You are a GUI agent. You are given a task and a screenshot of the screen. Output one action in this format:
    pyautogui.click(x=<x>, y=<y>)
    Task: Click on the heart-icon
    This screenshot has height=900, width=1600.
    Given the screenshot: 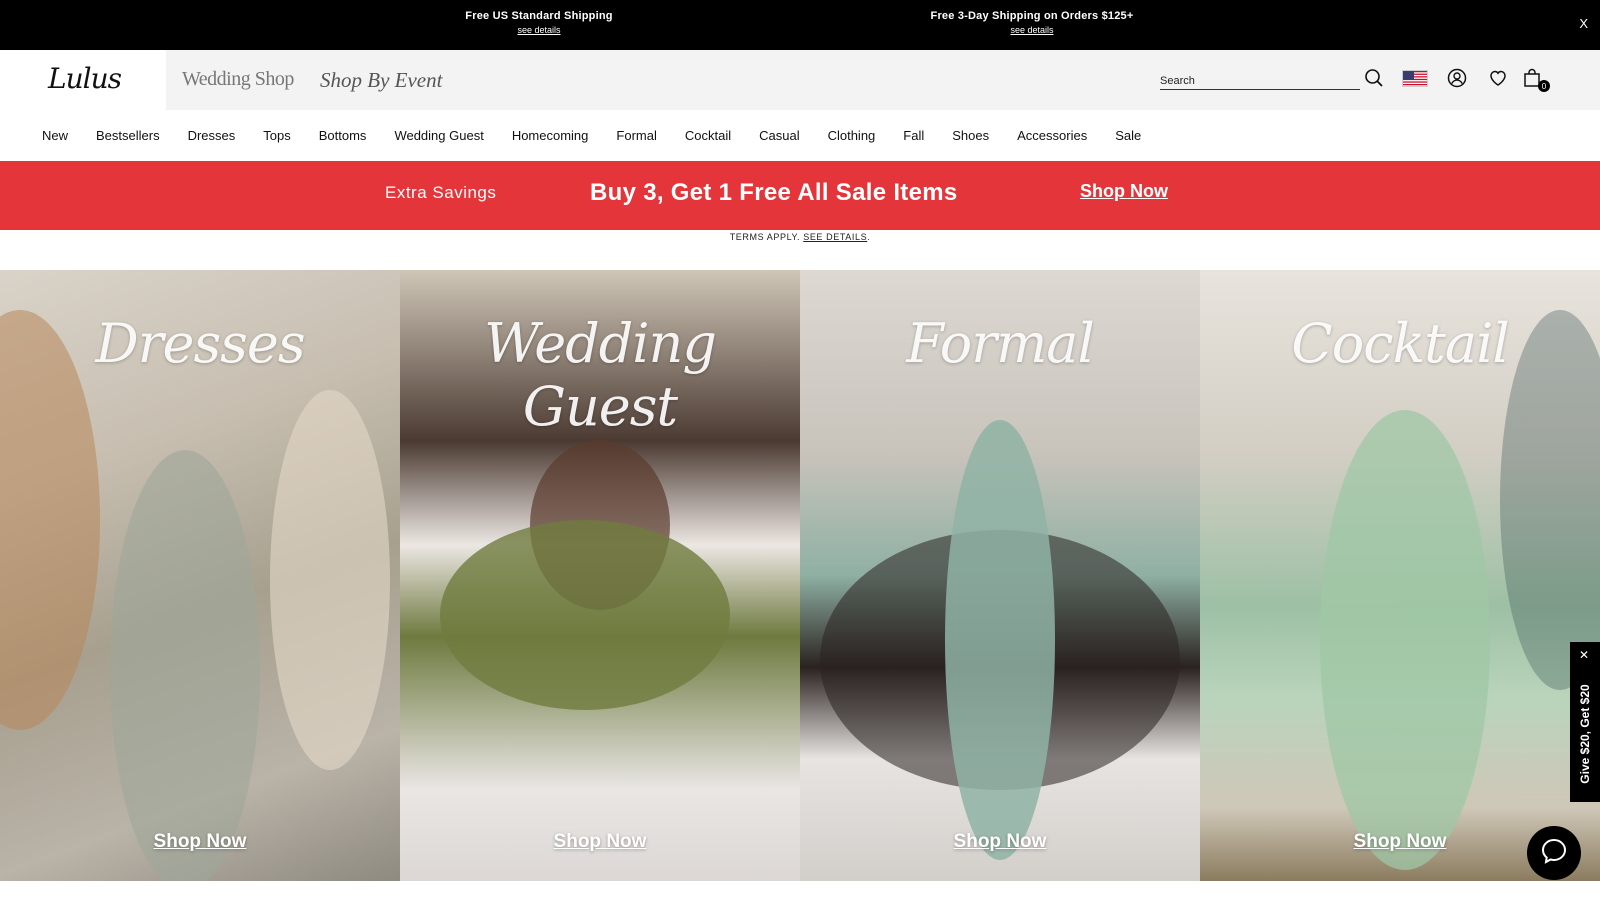 What is the action you would take?
    pyautogui.click(x=1498, y=78)
    